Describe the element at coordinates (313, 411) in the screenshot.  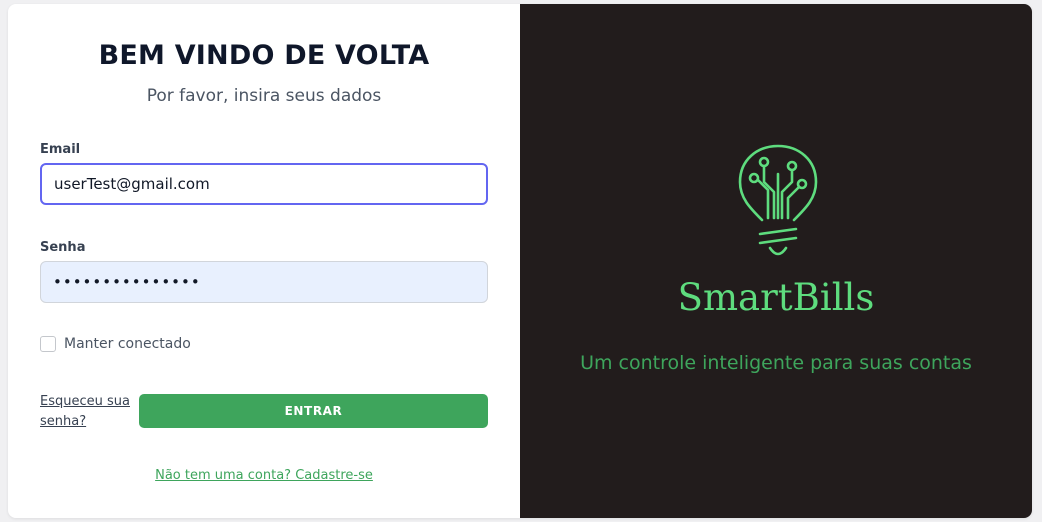
I see `login-button: ENTRAR` at that location.